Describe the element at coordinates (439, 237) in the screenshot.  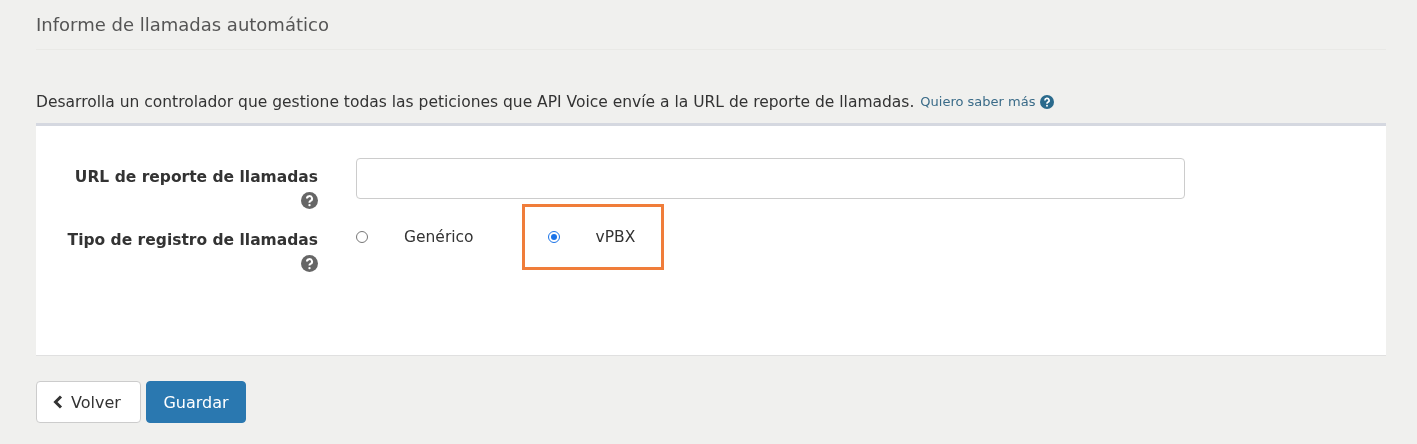
I see `radio-label: Genérico` at that location.